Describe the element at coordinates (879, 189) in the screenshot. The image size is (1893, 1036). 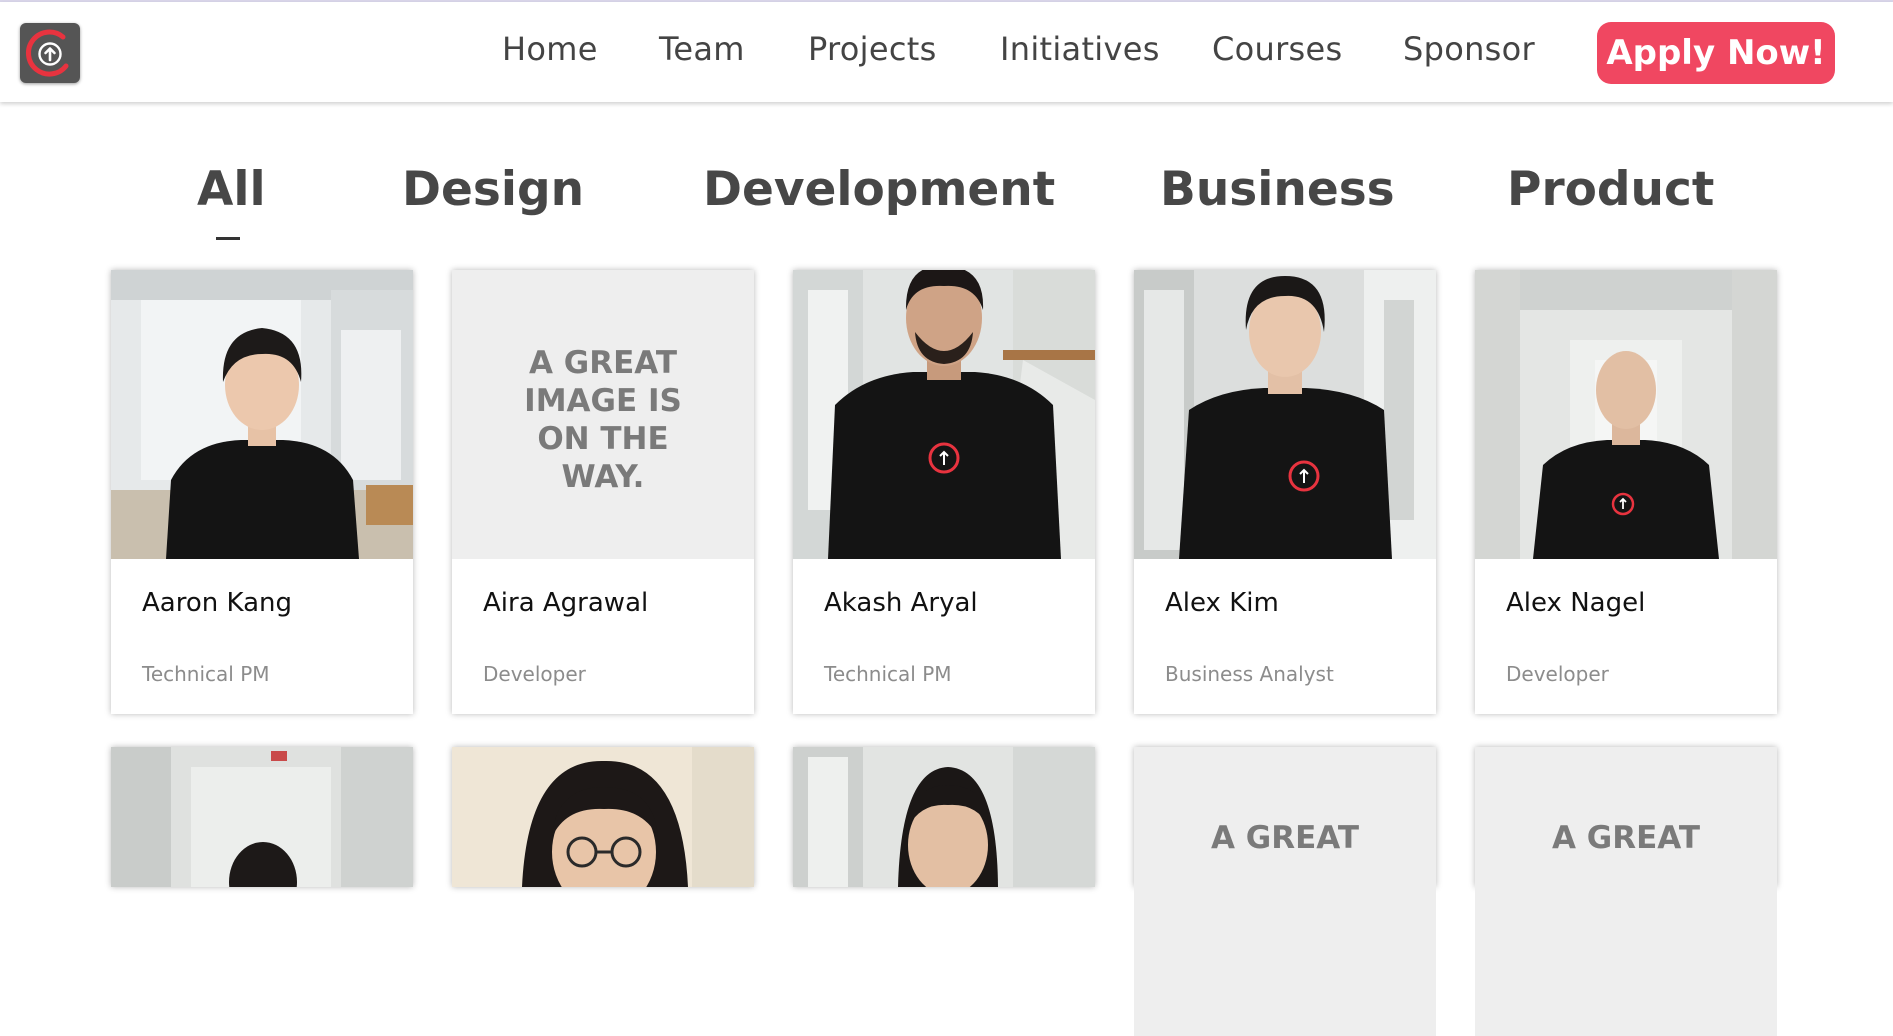
I see `filter-tab-development: Development` at that location.